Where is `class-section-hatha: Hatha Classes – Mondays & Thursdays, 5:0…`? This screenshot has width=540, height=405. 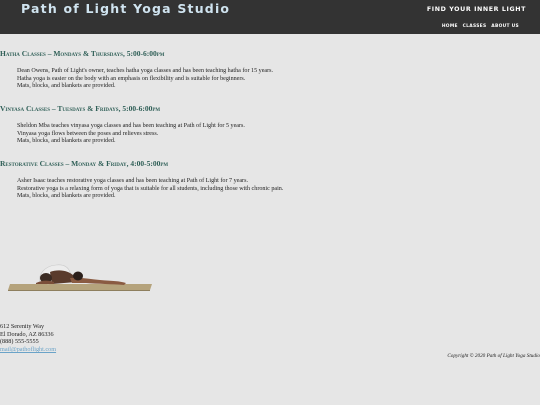
class-section-hatha: Hatha Classes – Mondays & Thursdays, 5:0… is located at coordinates (136, 70).